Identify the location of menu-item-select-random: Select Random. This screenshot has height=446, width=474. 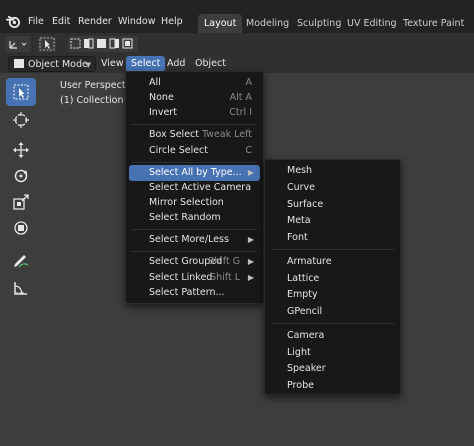
(194, 218).